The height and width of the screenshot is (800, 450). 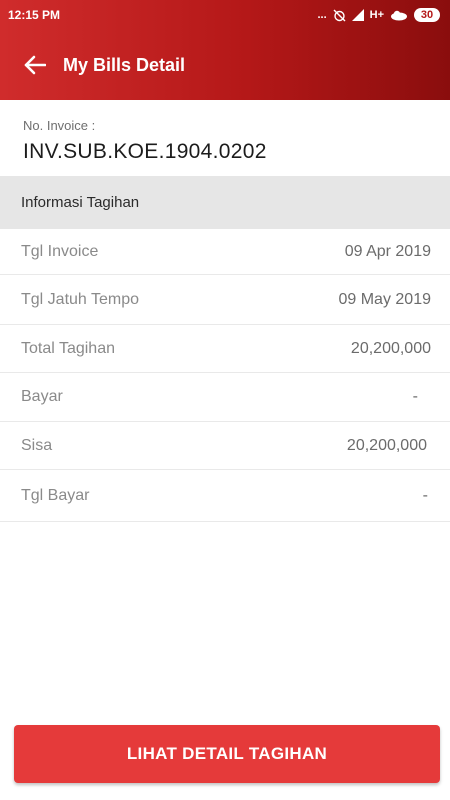 What do you see at coordinates (124, 64) in the screenshot?
I see `page-title: My Bills Detail` at bounding box center [124, 64].